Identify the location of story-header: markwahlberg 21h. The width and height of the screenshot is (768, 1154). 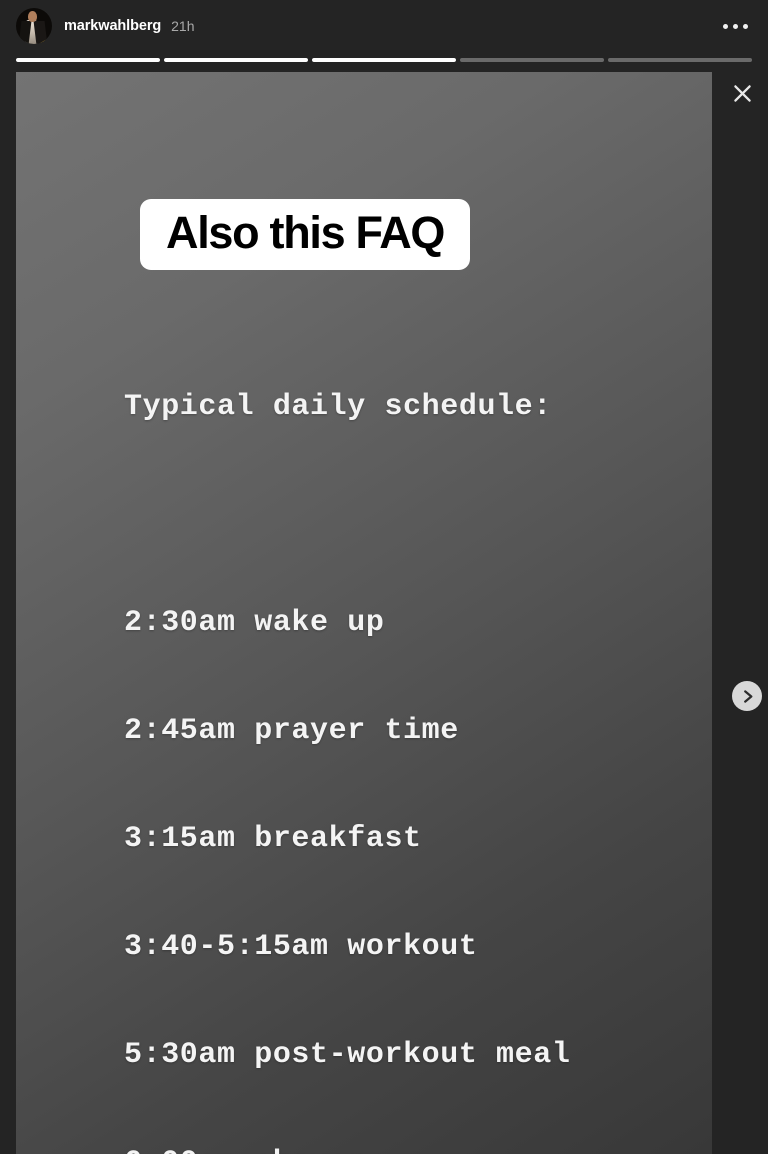
(384, 26).